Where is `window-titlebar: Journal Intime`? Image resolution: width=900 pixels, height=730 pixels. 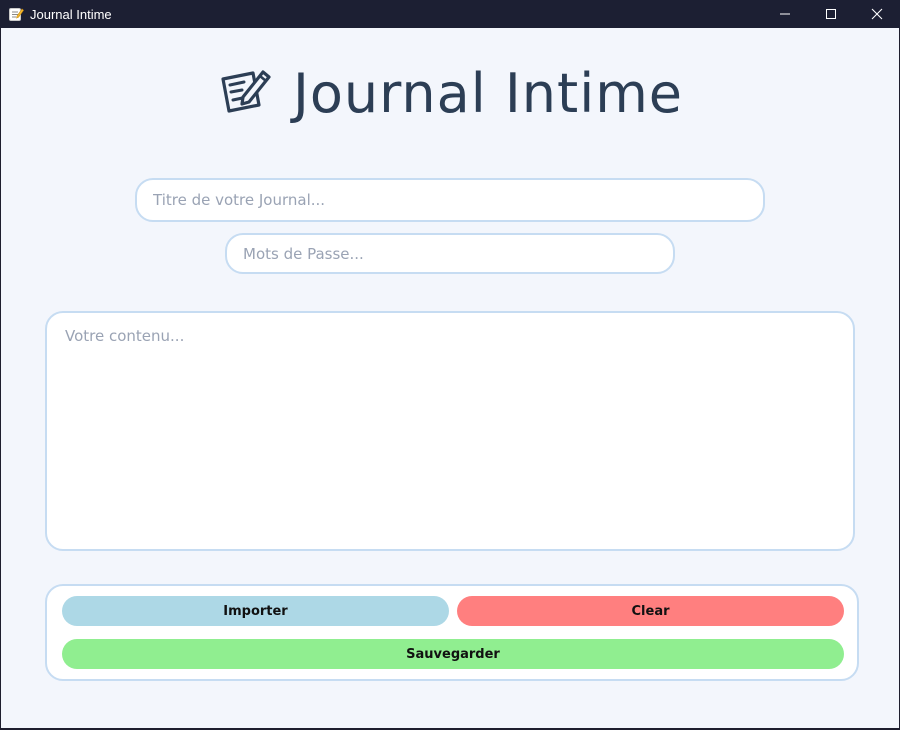
window-titlebar: Journal Intime is located at coordinates (450, 14).